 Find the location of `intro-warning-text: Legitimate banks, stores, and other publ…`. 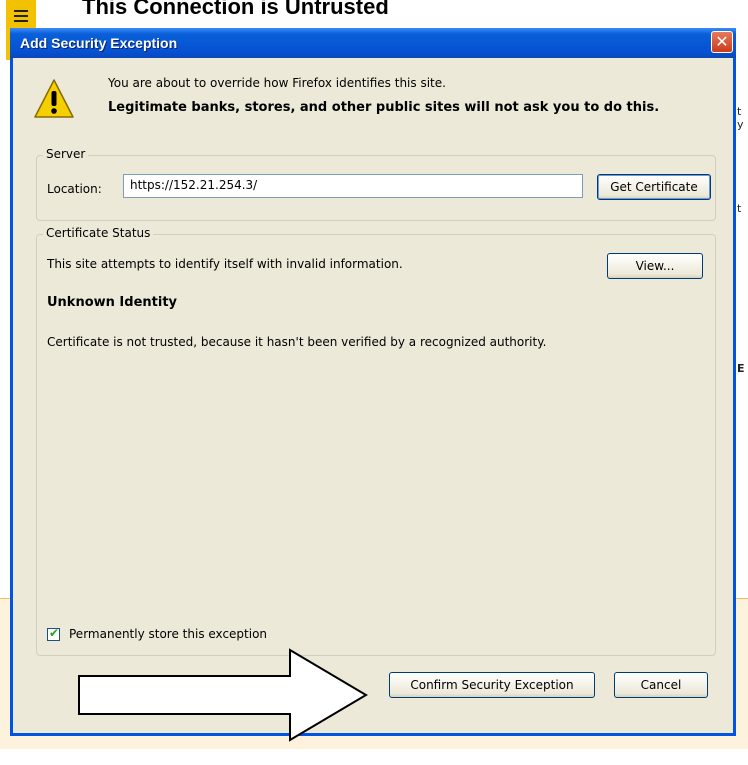

intro-warning-text: Legitimate banks, stores, and other publ… is located at coordinates (384, 107).